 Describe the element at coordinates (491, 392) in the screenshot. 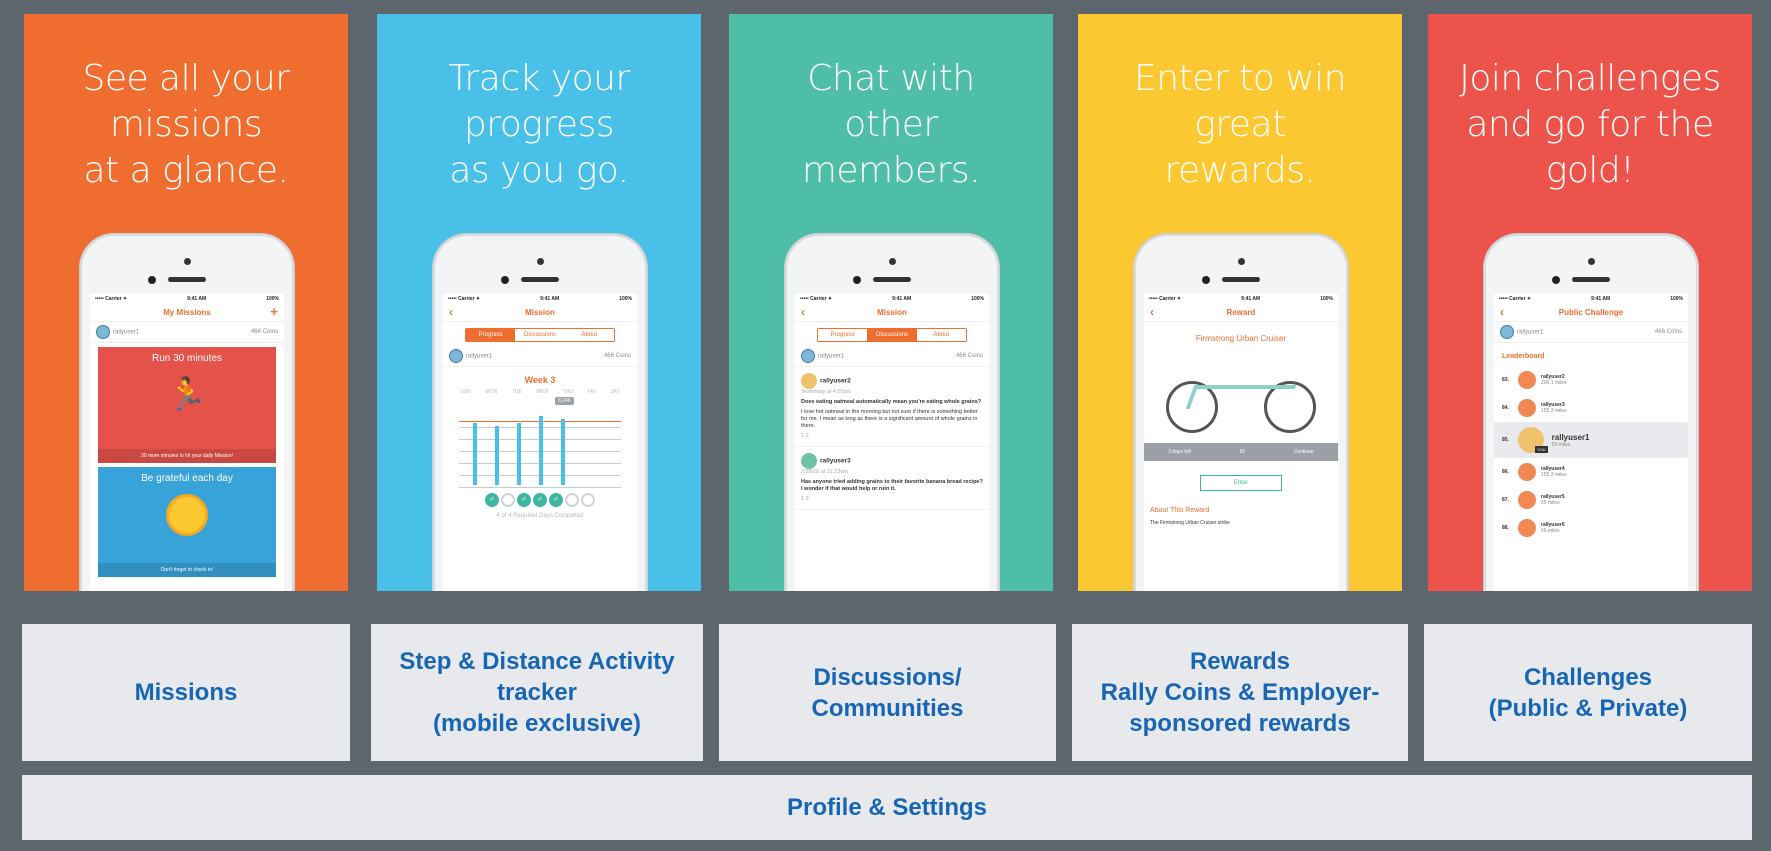

I see `weekday-label: MON` at that location.